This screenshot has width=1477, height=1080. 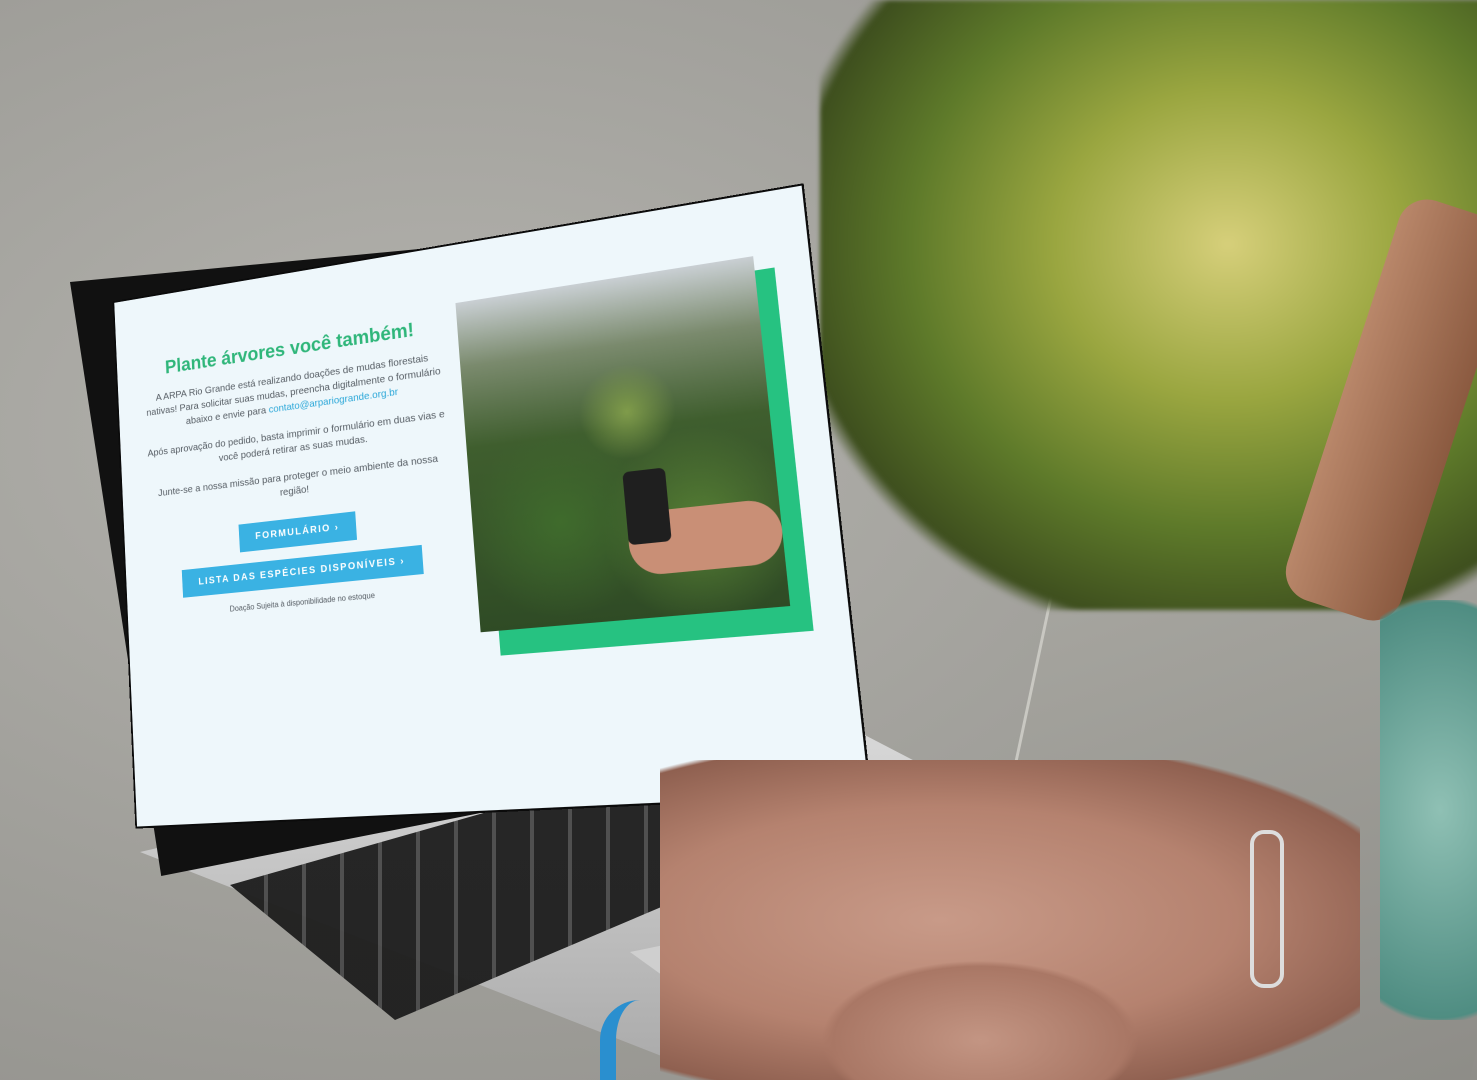 I want to click on lower-hand, so click(x=980, y=1020).